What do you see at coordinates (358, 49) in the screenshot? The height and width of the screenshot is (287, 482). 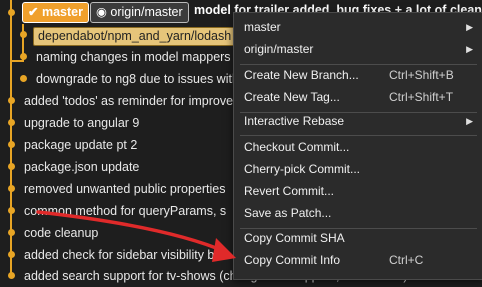 I see `menu-item-branch-origin-master: origin/master ▶` at bounding box center [358, 49].